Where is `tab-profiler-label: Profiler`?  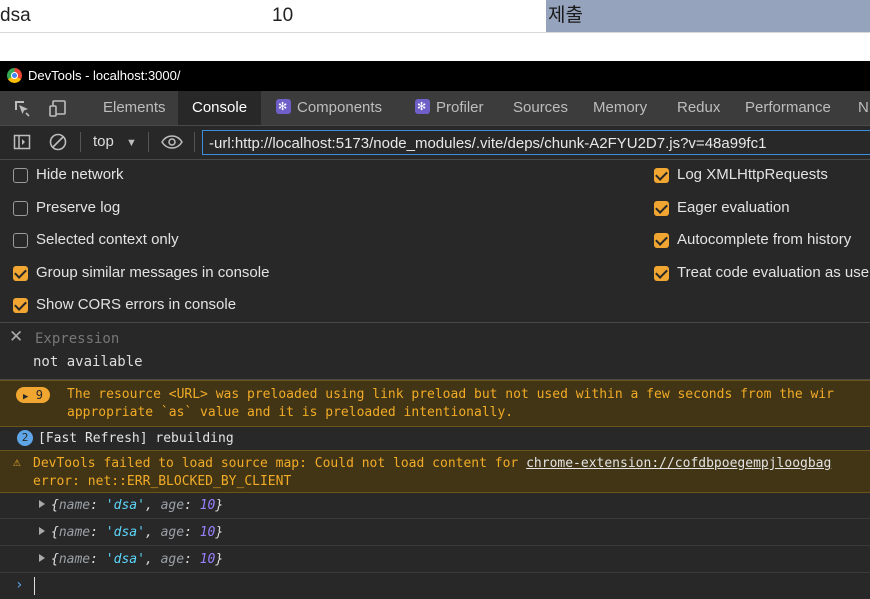 tab-profiler-label: Profiler is located at coordinates (460, 107).